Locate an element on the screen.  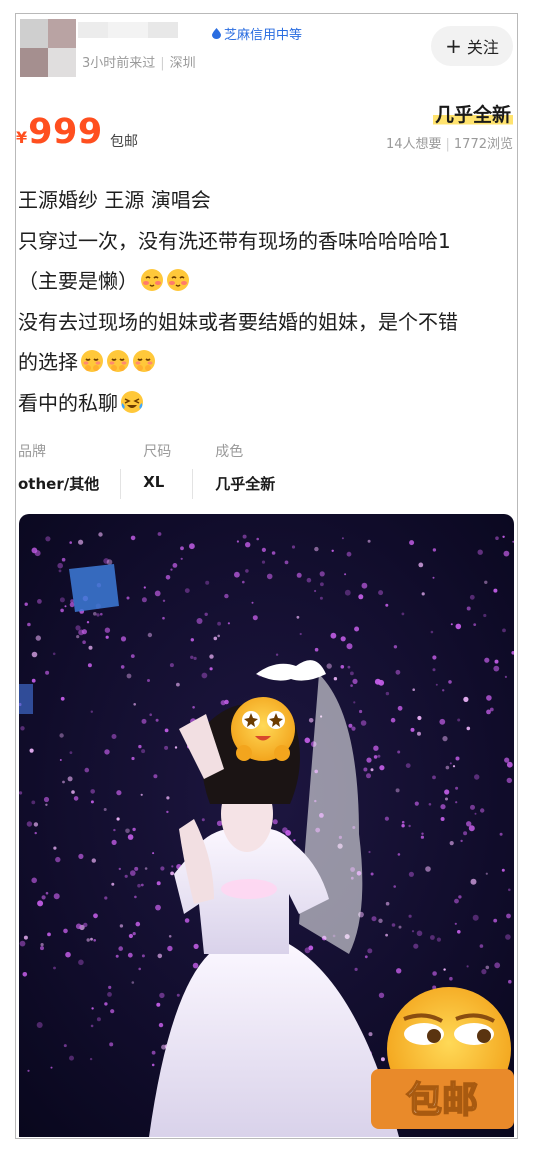
item-attributes: 品牌 other/其他 尺码 XL 成色 几乎全新 is located at coordinates (168, 474).